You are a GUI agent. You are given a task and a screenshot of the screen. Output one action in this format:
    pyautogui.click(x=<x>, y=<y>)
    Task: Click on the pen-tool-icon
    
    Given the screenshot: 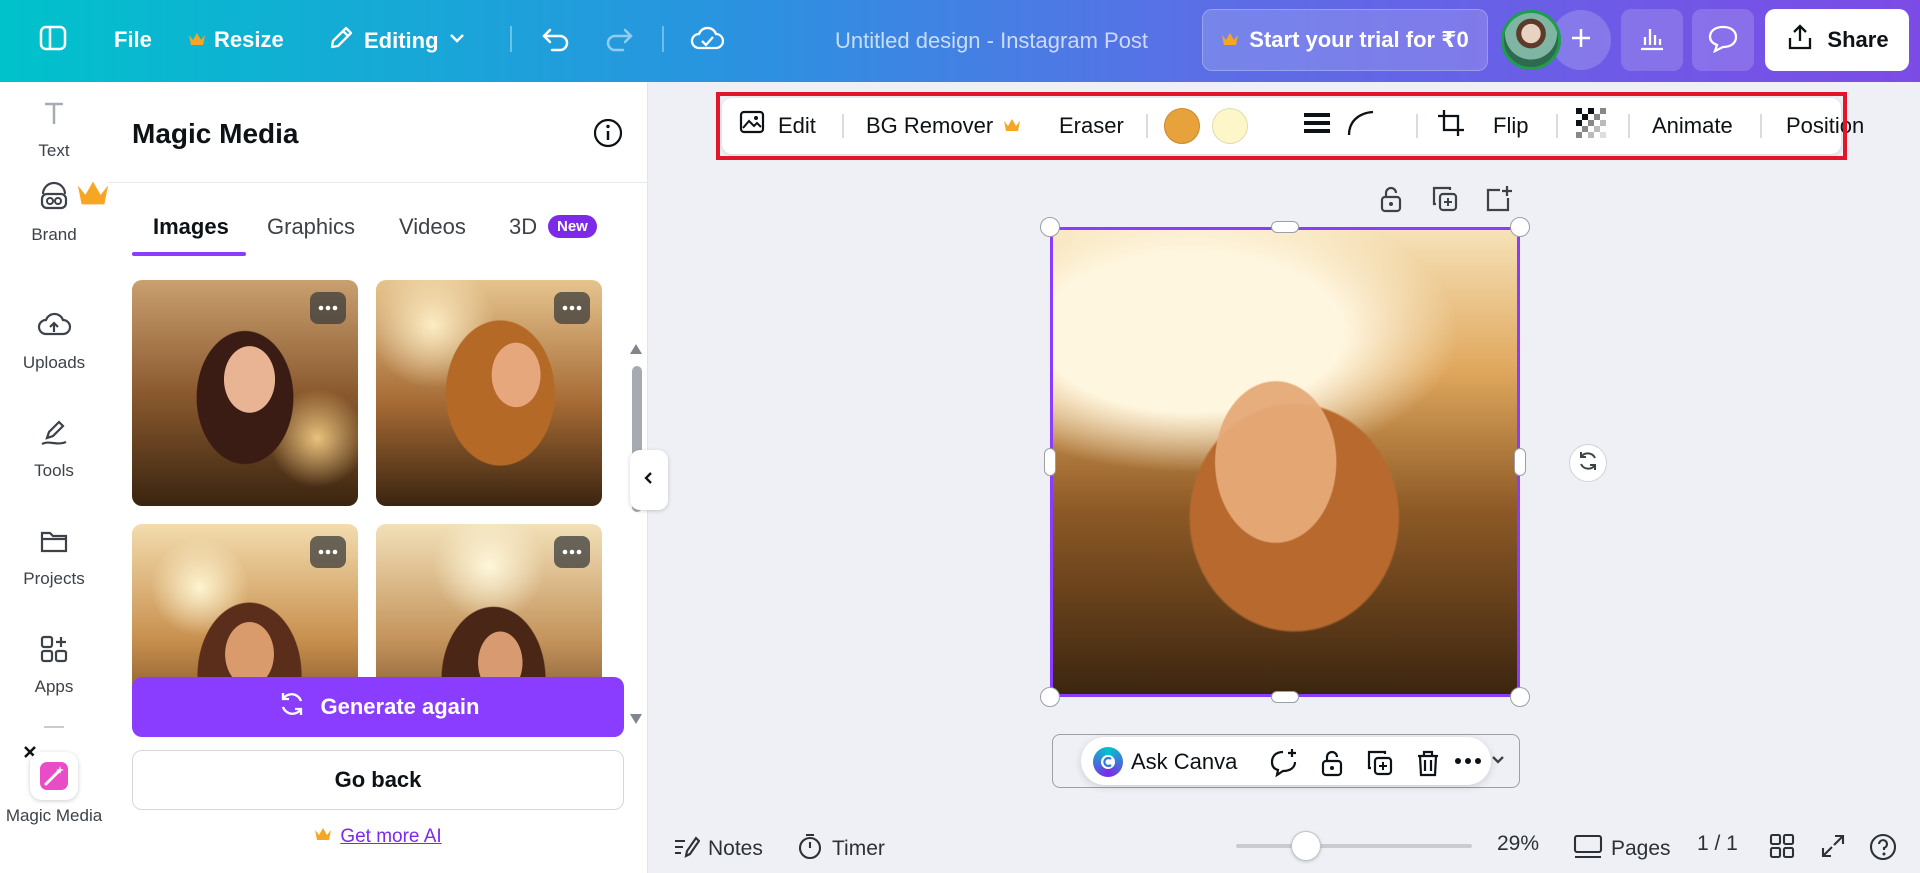 What is the action you would take?
    pyautogui.click(x=54, y=435)
    